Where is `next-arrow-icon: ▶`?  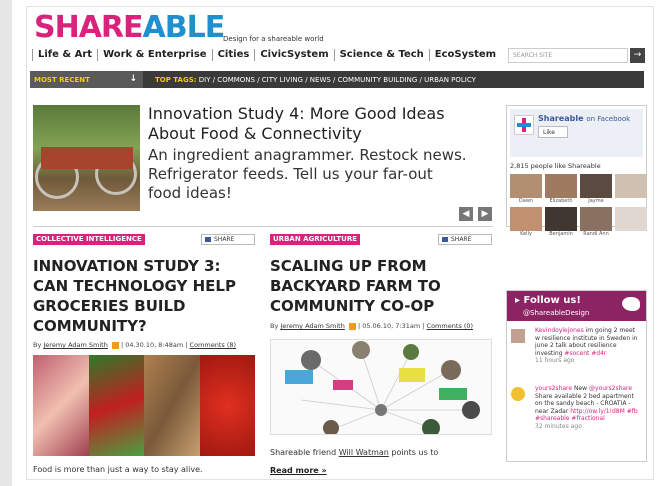 next-arrow-icon: ▶ is located at coordinates (485, 214).